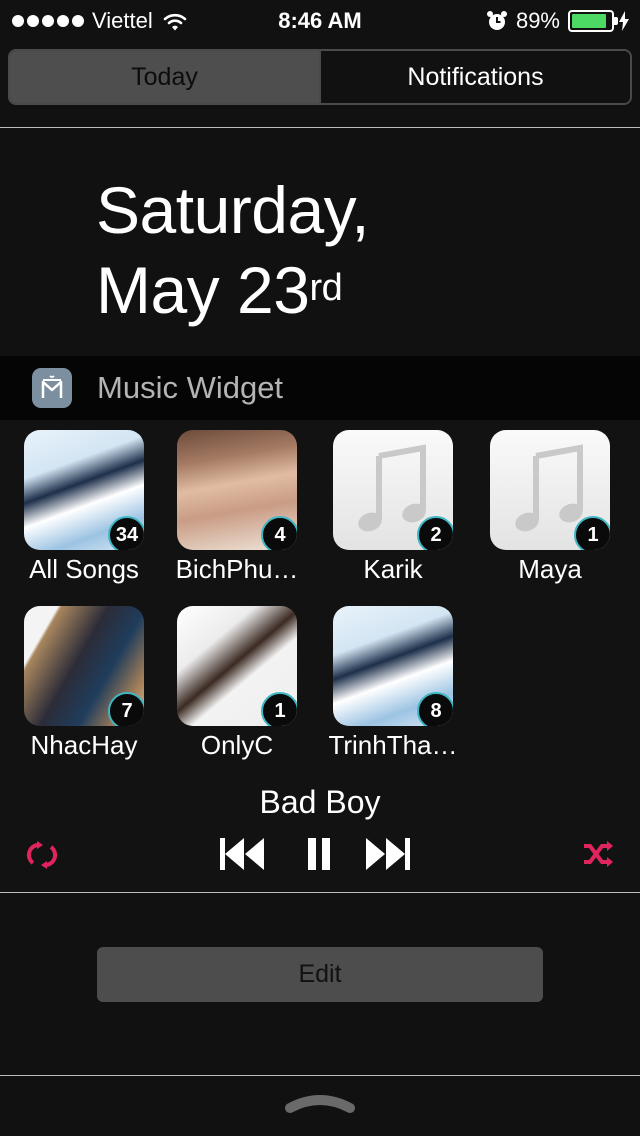 This screenshot has height=1136, width=640. What do you see at coordinates (233, 210) in the screenshot?
I see `date-weekday: Saturday,` at bounding box center [233, 210].